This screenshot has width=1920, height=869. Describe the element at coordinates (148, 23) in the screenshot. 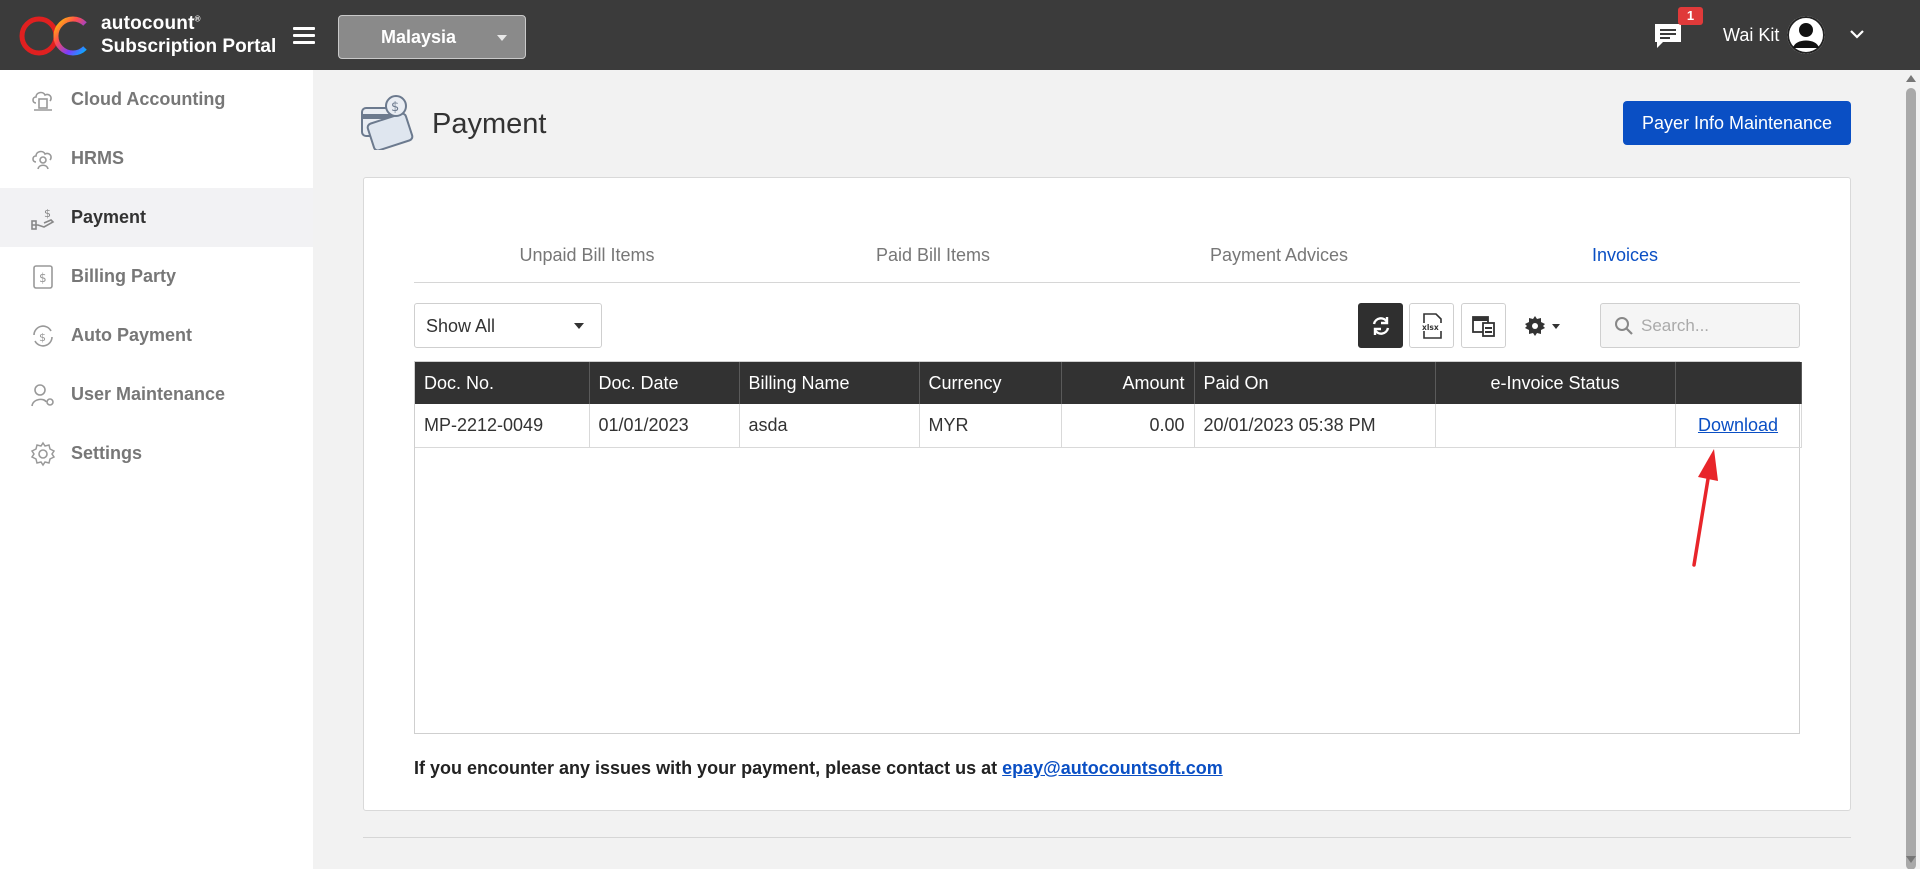

I see `brand-name: autocount` at that location.